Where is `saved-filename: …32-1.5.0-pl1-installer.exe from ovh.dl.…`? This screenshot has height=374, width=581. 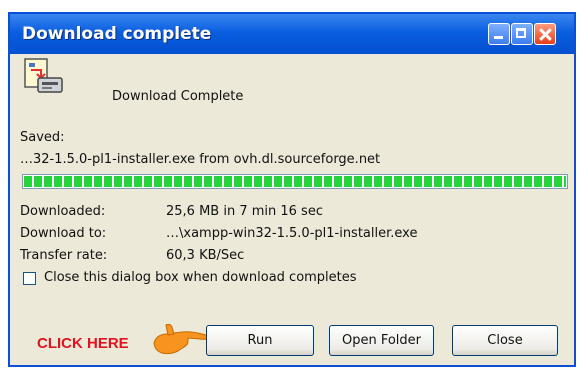 saved-filename: …32-1.5.0-pl1-installer.exe from ovh.dl.… is located at coordinates (200, 159).